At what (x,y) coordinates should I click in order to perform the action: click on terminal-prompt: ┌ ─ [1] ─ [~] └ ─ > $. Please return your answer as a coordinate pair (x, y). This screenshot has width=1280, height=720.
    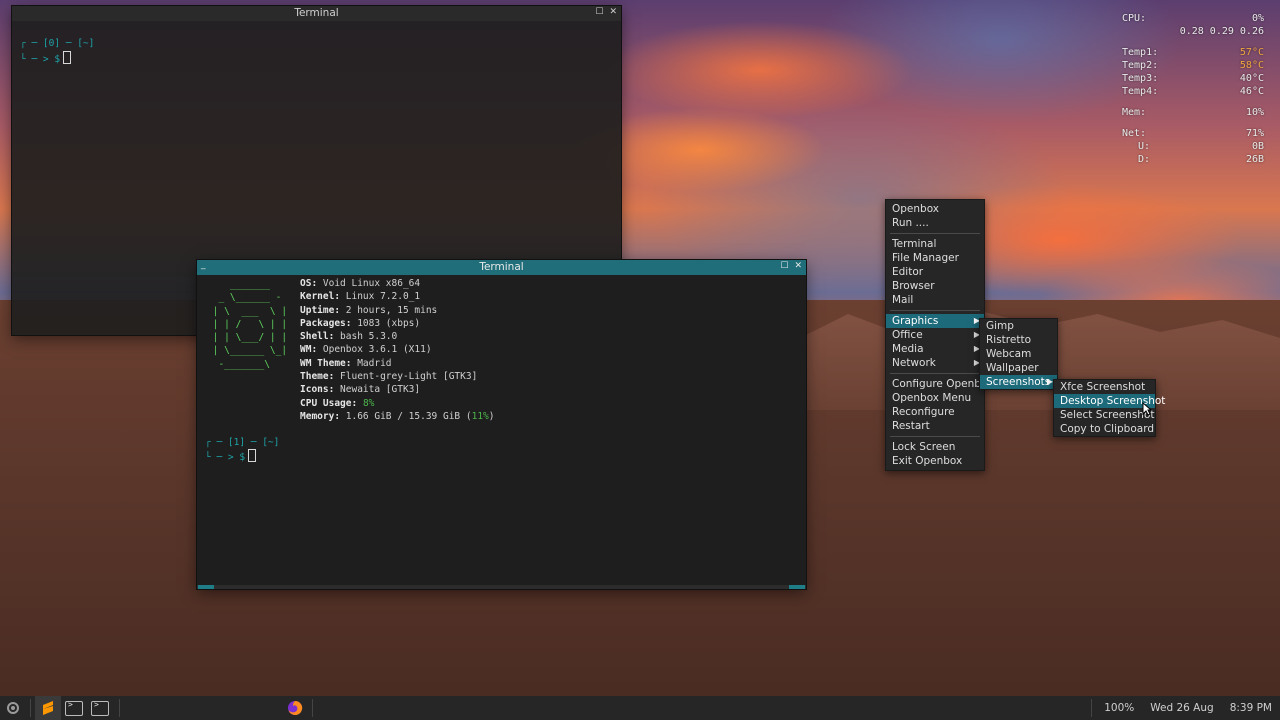
    Looking at the image, I should click on (242, 450).